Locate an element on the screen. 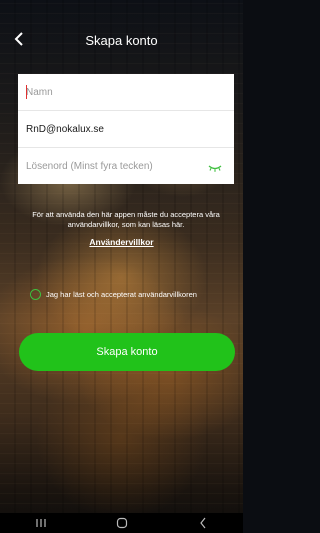 This screenshot has height=533, width=320. nav-home-button is located at coordinates (122, 523).